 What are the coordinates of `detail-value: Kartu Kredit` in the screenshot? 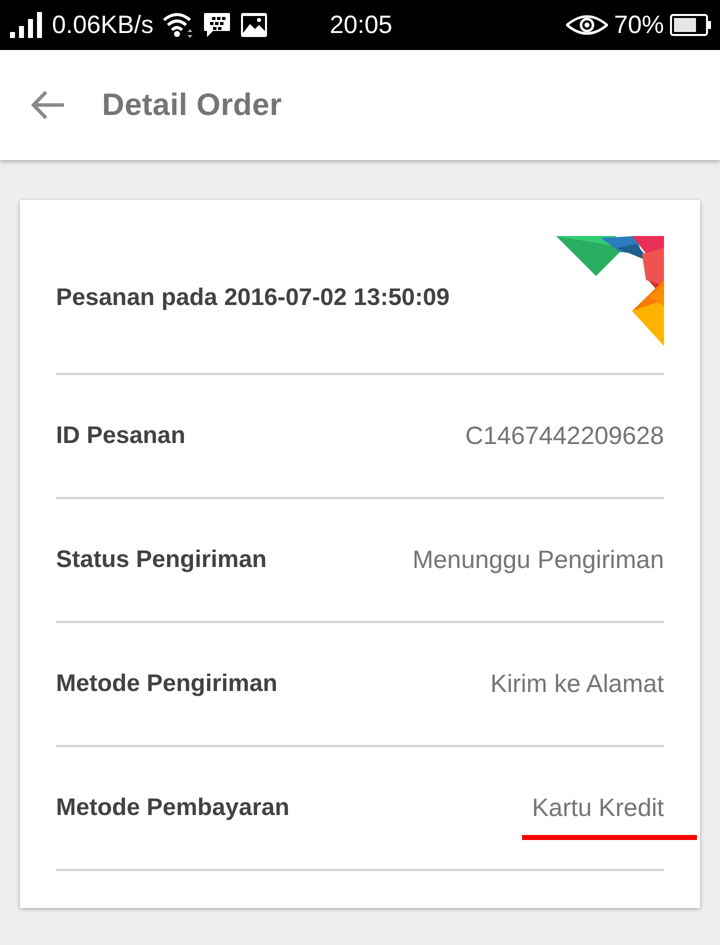 It's located at (598, 808).